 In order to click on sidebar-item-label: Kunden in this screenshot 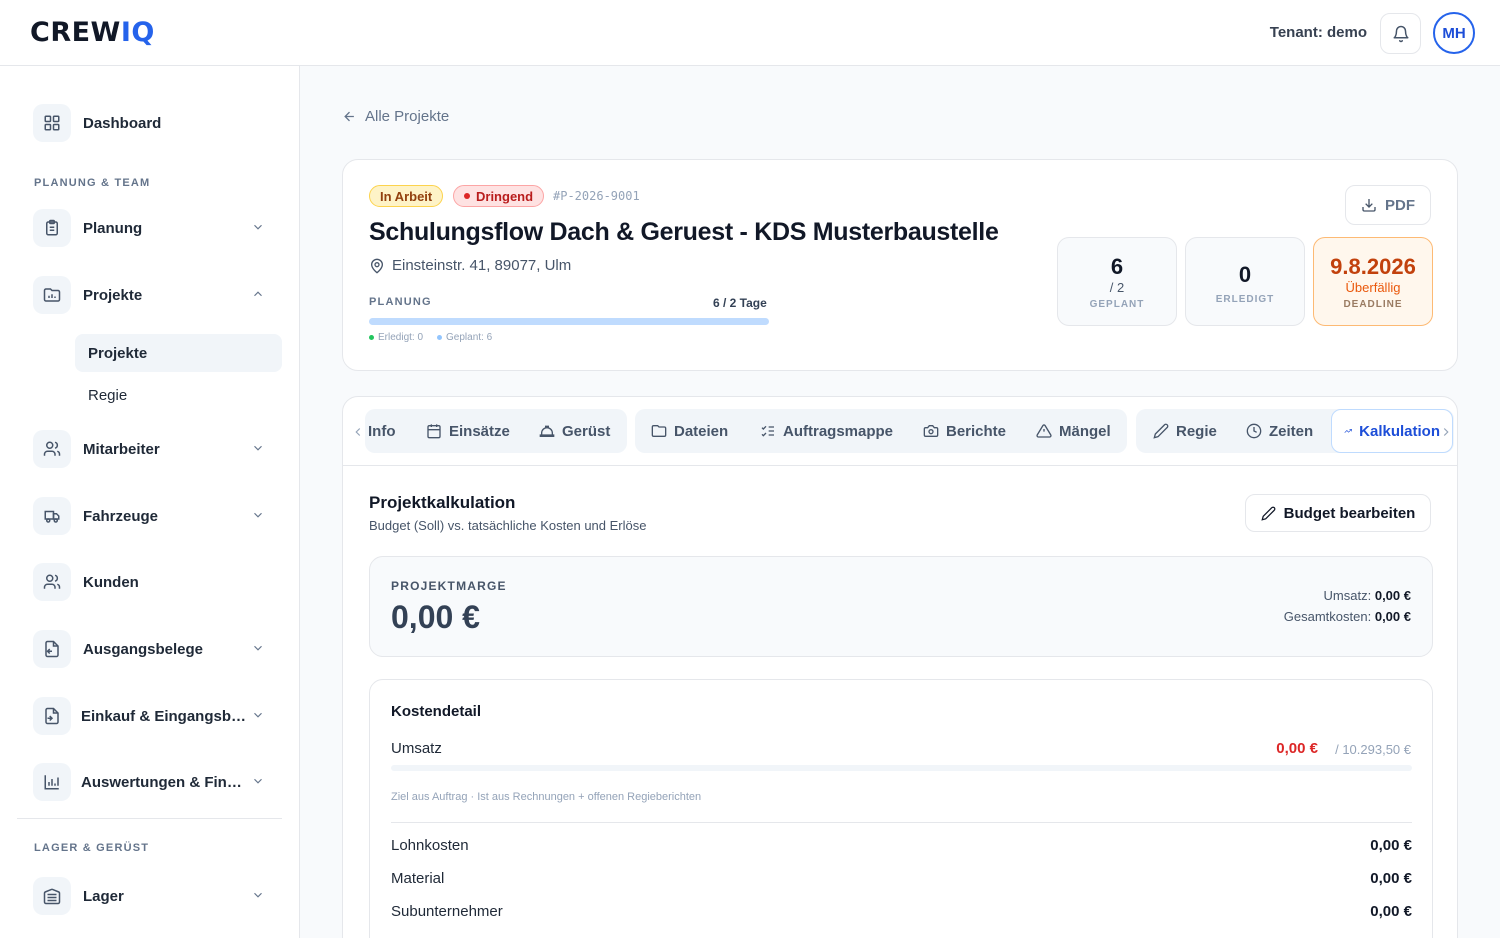, I will do `click(111, 582)`.